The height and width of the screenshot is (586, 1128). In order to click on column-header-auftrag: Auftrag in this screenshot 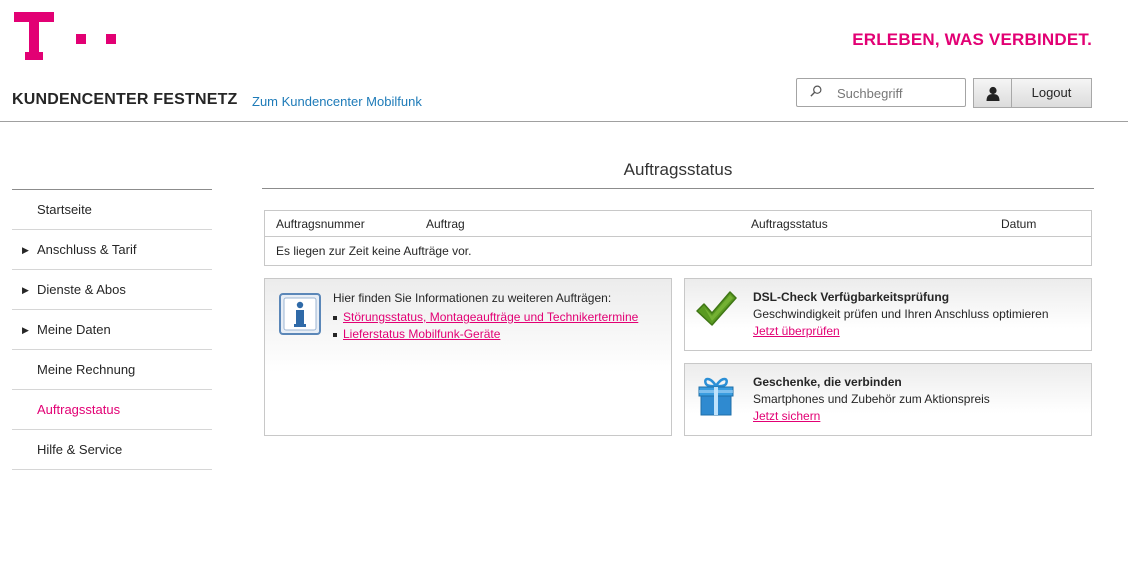, I will do `click(445, 224)`.